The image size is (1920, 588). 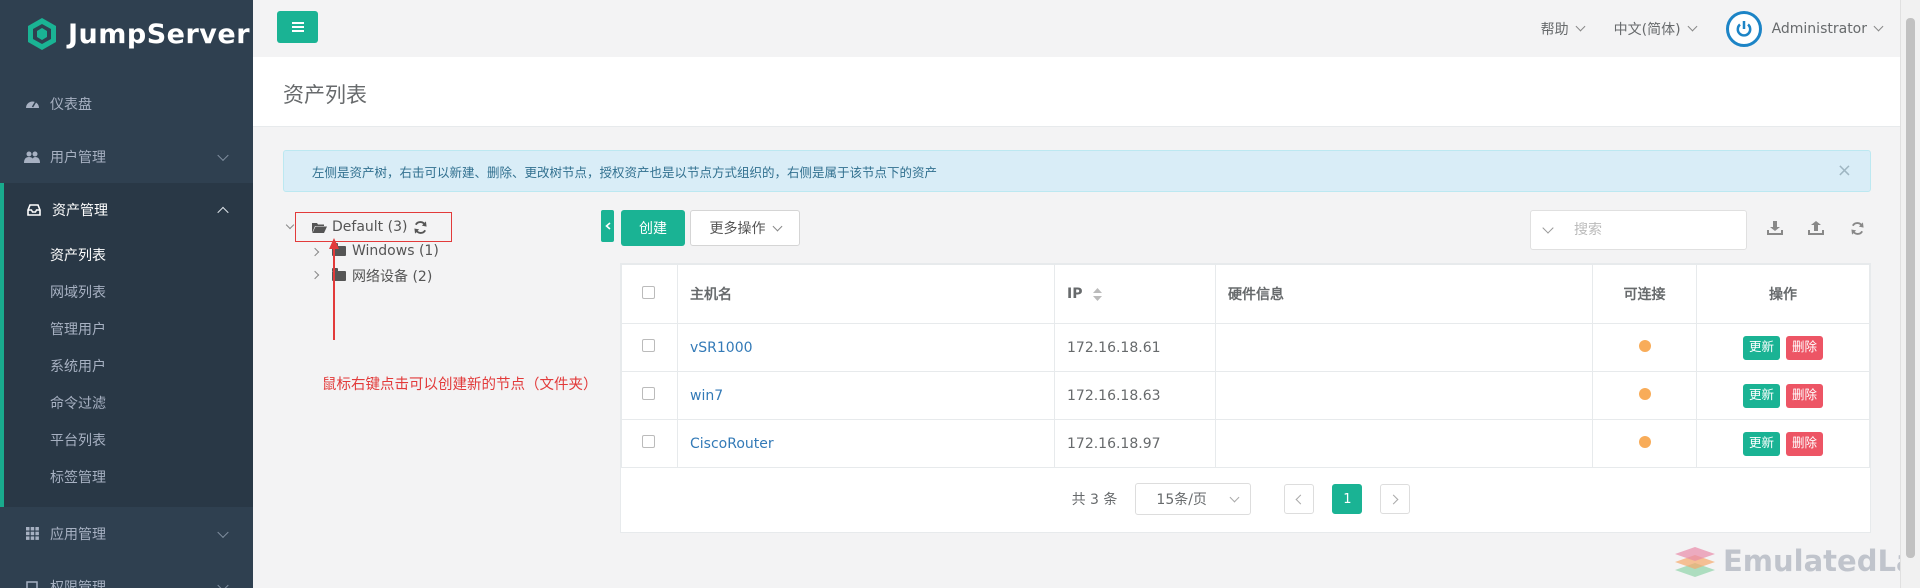 What do you see at coordinates (126, 533) in the screenshot?
I see `sidebar-item-applications: 应用管理` at bounding box center [126, 533].